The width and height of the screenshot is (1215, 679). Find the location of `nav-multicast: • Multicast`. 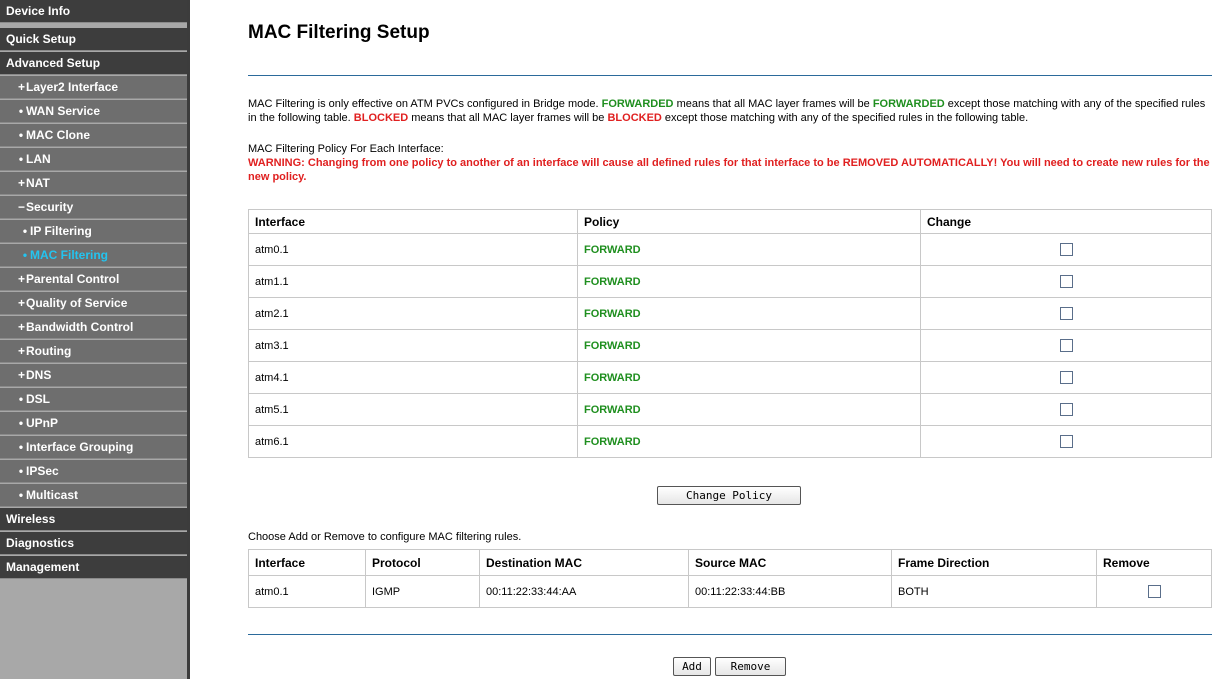

nav-multicast: • Multicast is located at coordinates (93, 495).